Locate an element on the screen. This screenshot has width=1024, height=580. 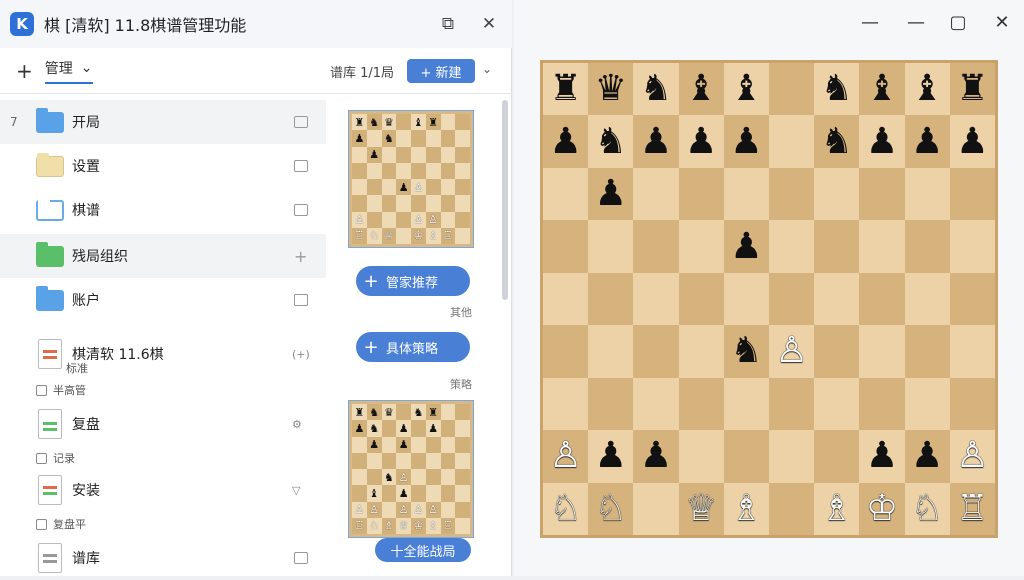
full-game-button: 十全能战局 is located at coordinates (423, 550).